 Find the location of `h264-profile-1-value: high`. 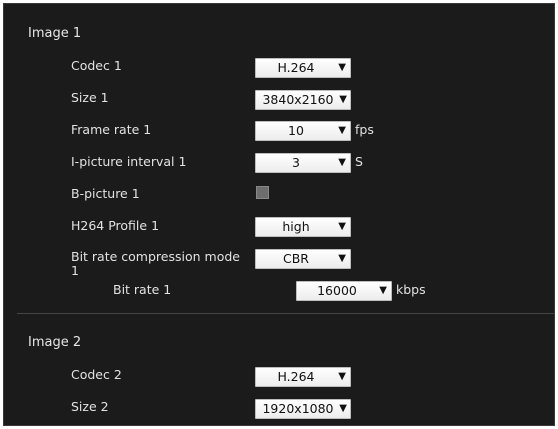

h264-profile-1-value: high is located at coordinates (296, 226).